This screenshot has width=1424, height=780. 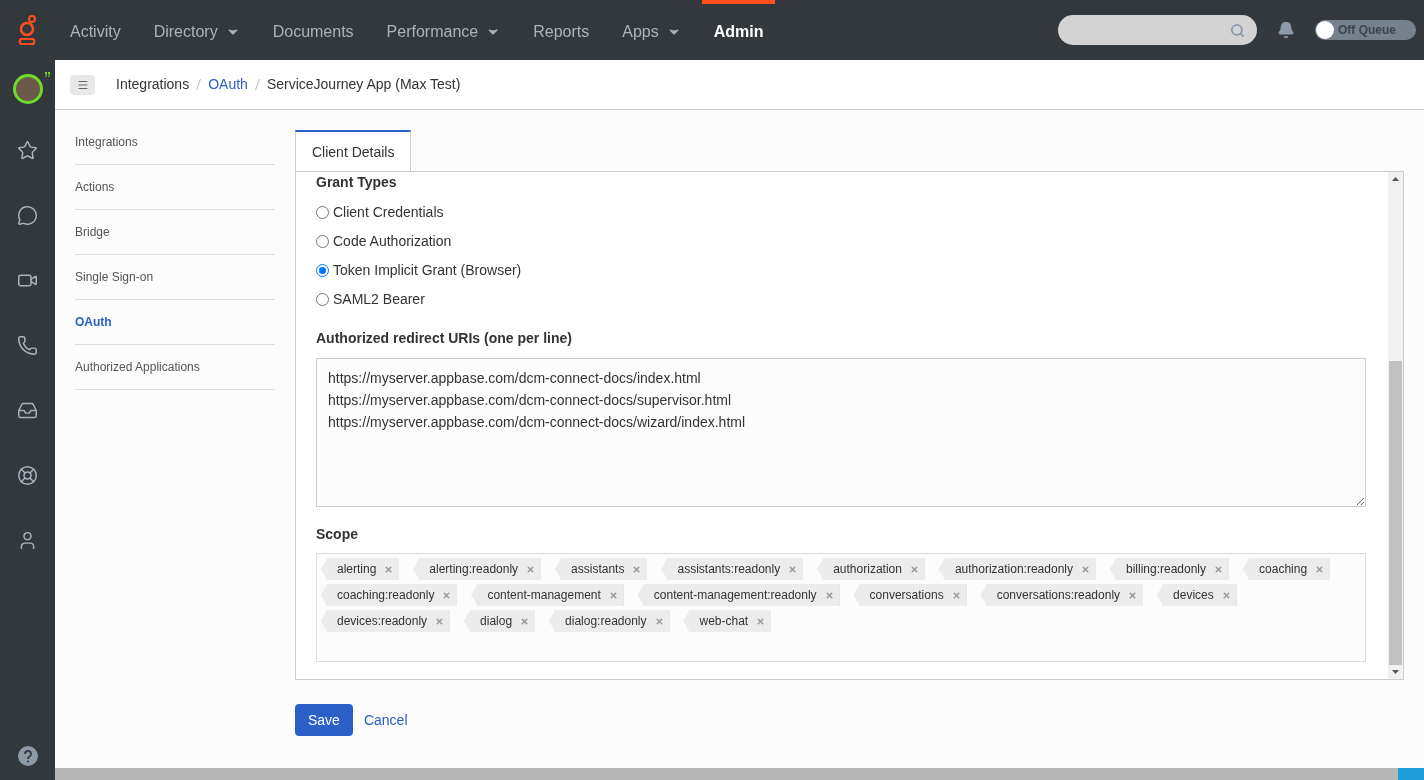 I want to click on scope-tag: billing:readonly, so click(x=1170, y=569).